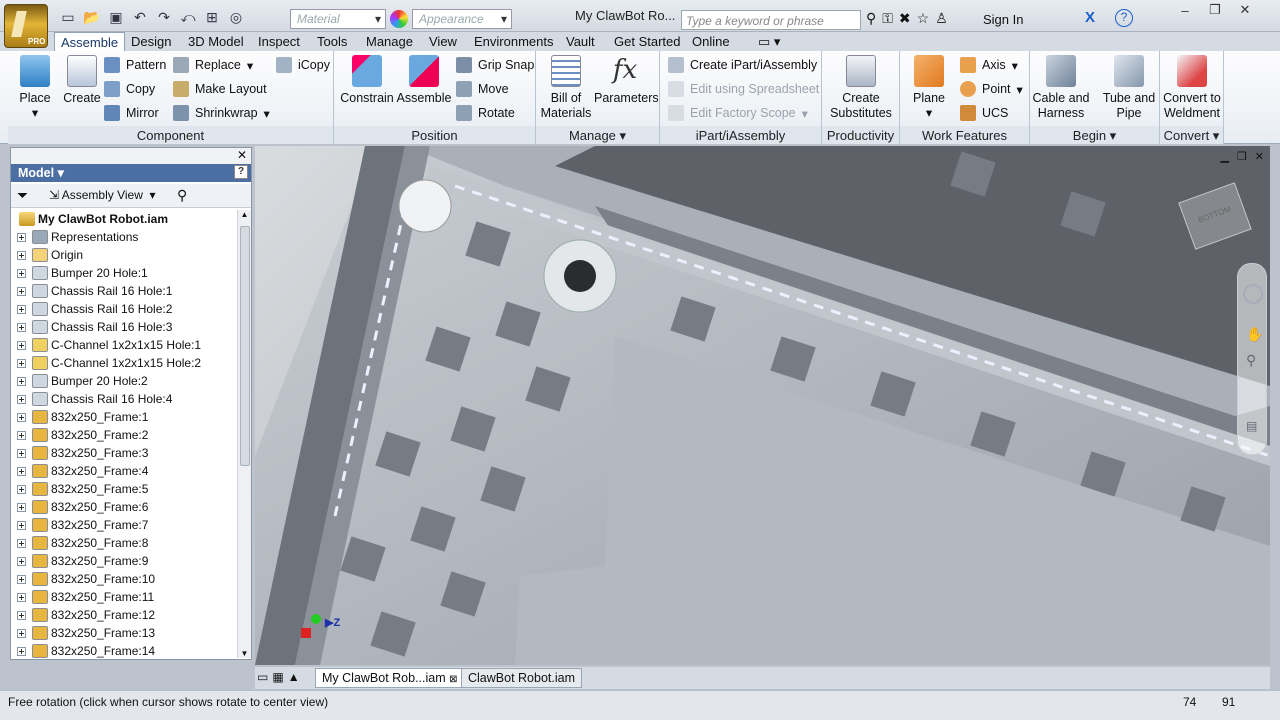  Describe the element at coordinates (244, 434) in the screenshot. I see `browser-scrollbar: ▲ ▼` at that location.